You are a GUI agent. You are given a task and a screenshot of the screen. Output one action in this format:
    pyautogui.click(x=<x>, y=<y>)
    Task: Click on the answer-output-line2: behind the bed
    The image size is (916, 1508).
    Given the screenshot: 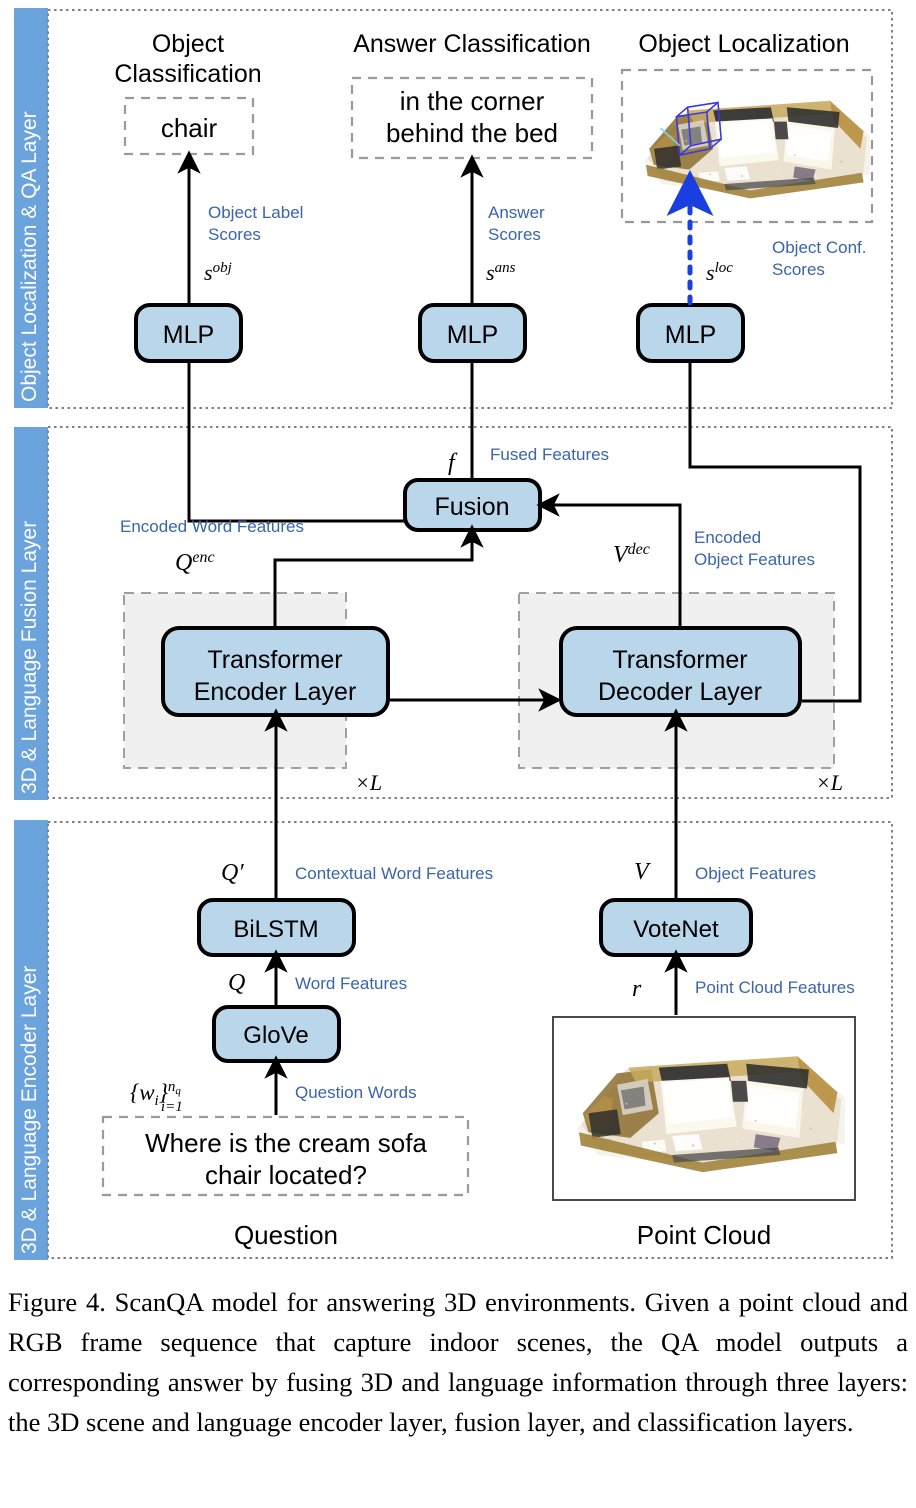 What is the action you would take?
    pyautogui.click(x=472, y=133)
    